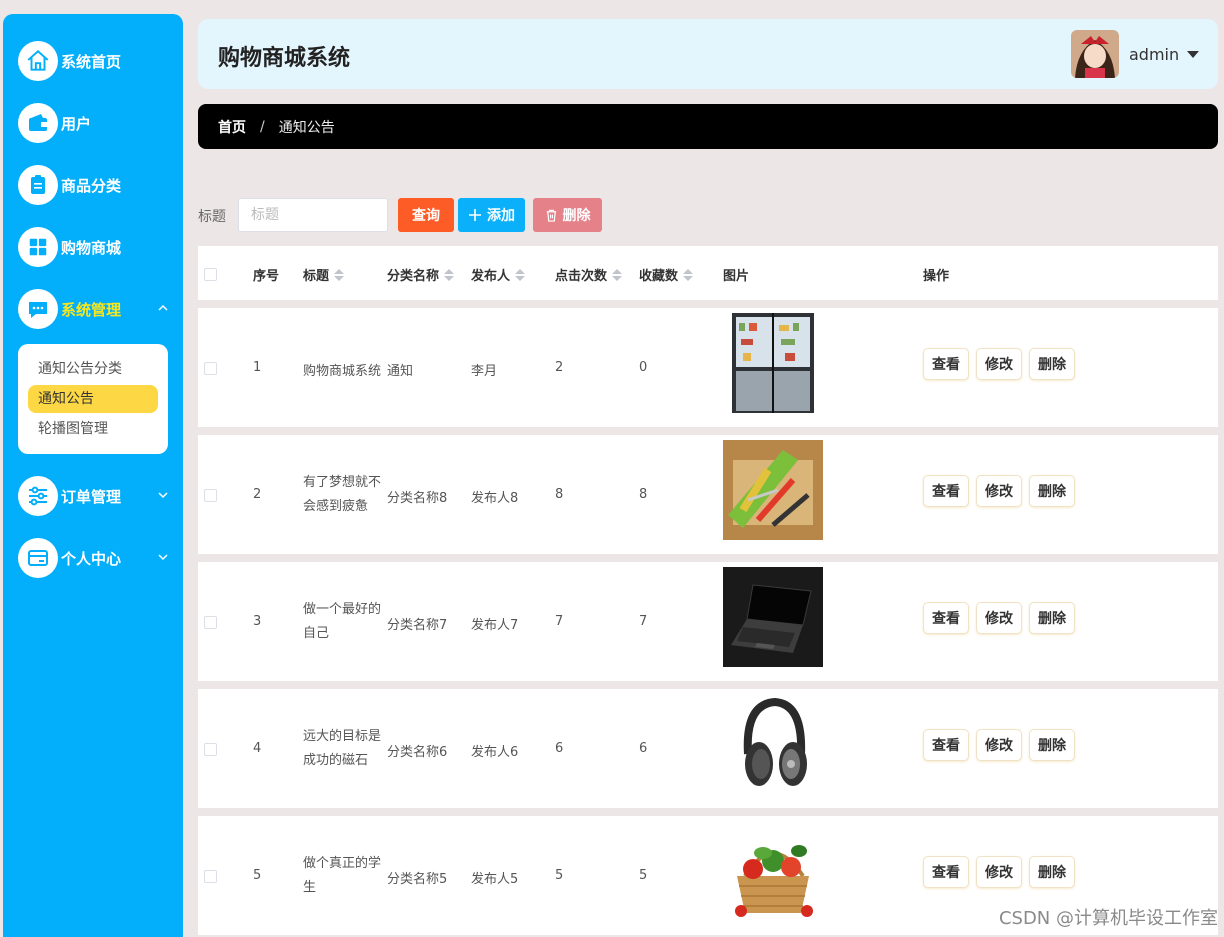 The image size is (1224, 937). What do you see at coordinates (91, 558) in the screenshot?
I see `sidebar-item-label: 个人中心` at bounding box center [91, 558].